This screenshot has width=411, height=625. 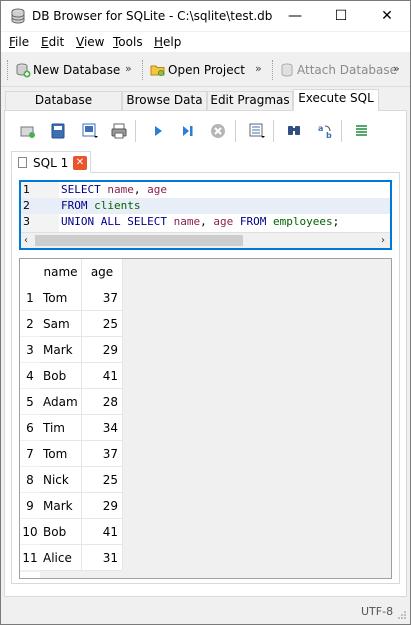 I want to click on attach-database-icon, so click(x=287, y=70).